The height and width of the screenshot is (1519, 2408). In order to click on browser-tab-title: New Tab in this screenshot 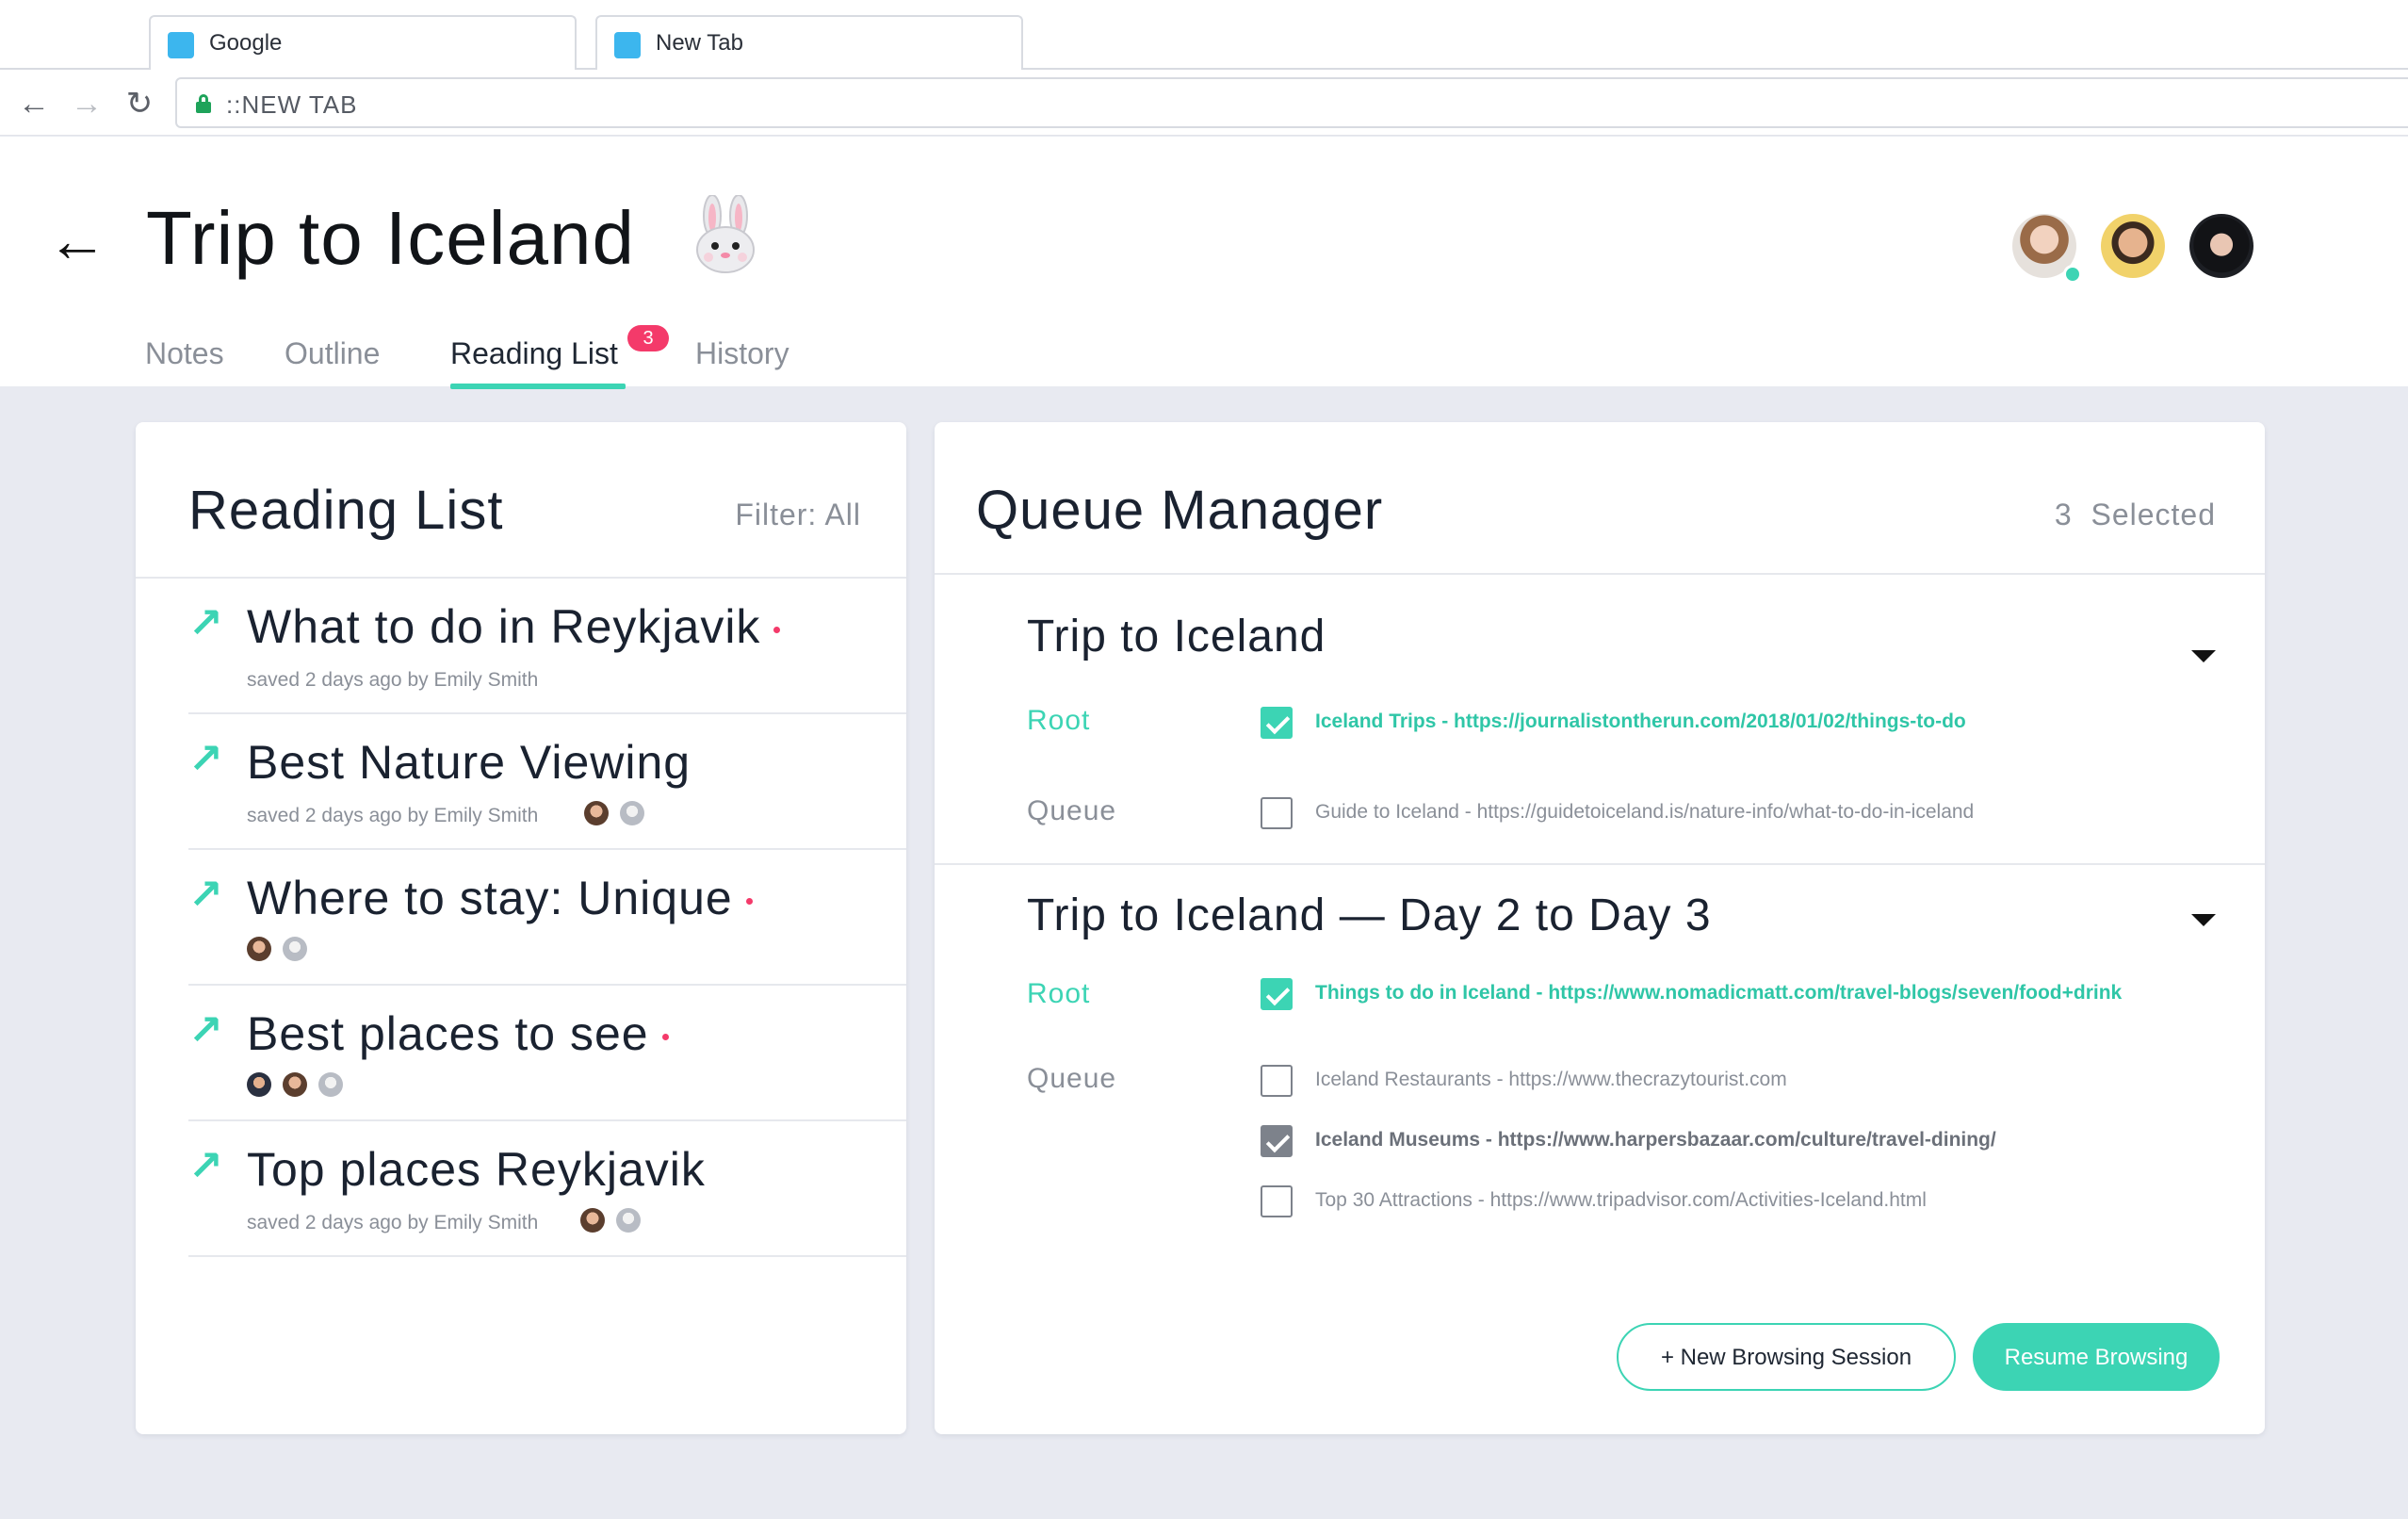, I will do `click(700, 43)`.